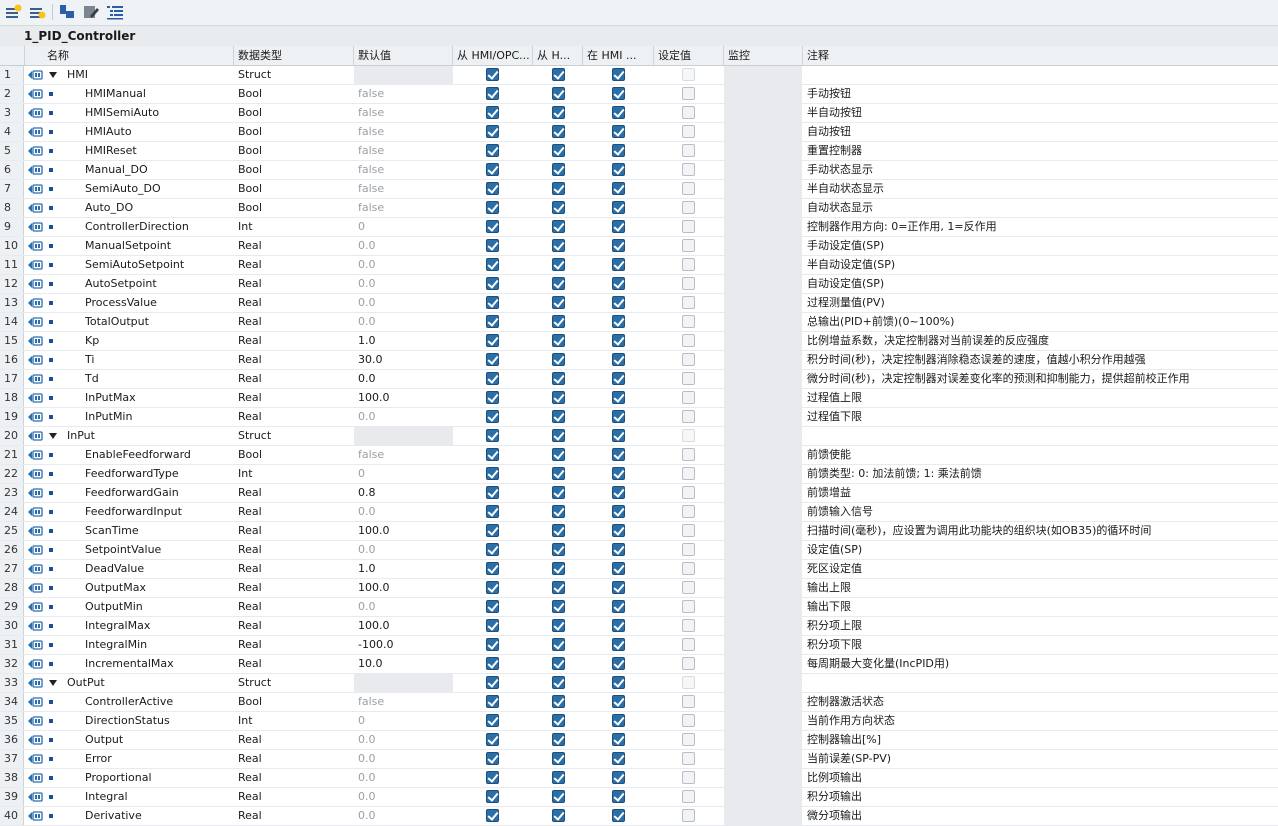  I want to click on table-row: 6 Manual_DO Bool false 手动状态显示, so click(639, 170).